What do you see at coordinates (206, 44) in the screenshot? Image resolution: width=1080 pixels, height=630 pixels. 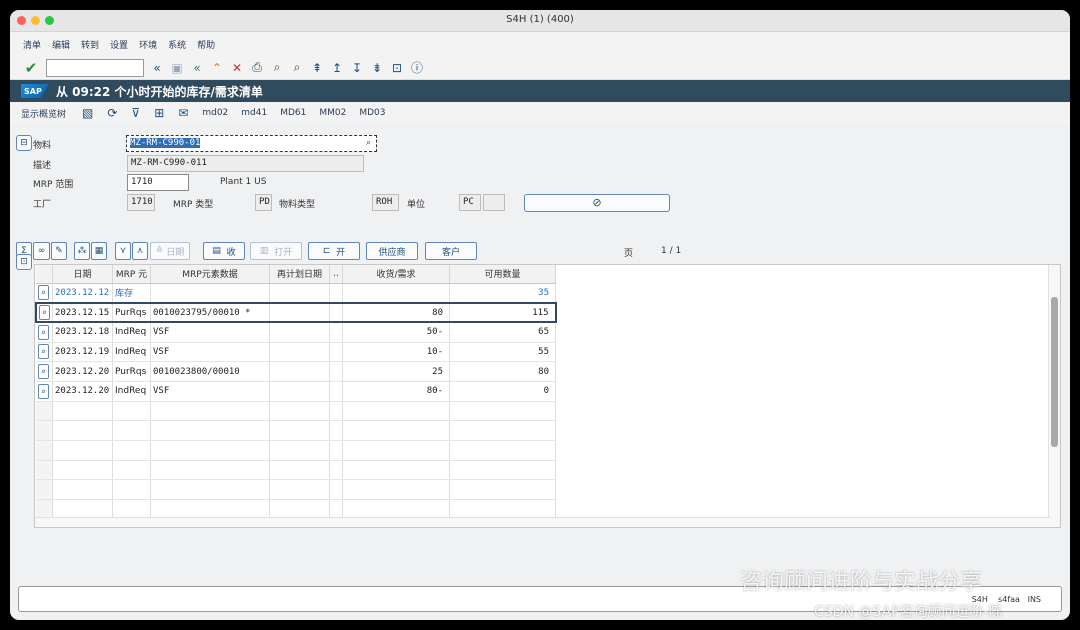 I see `menu-help: 帮助` at bounding box center [206, 44].